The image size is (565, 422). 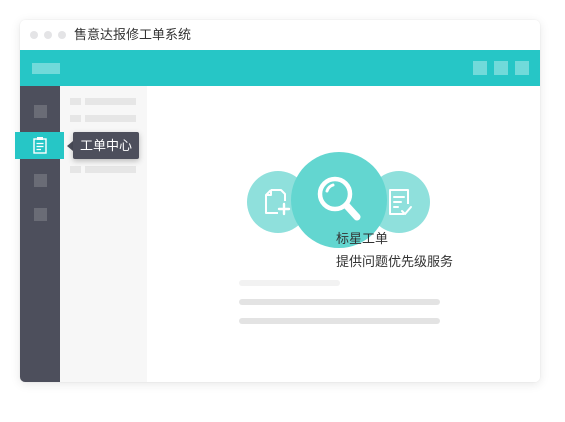 I want to click on title-bar: 售意达报修工单系统, so click(x=280, y=35).